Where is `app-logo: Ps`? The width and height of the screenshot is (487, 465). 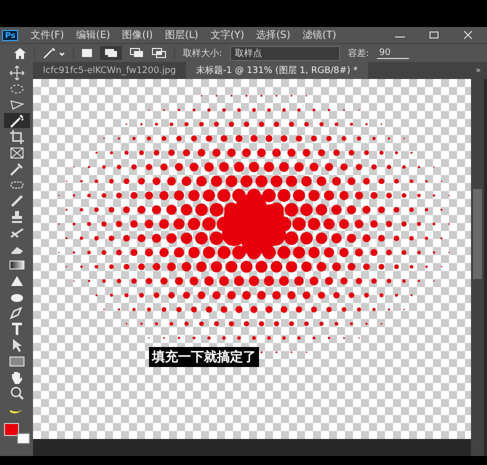
app-logo: Ps is located at coordinates (10, 35).